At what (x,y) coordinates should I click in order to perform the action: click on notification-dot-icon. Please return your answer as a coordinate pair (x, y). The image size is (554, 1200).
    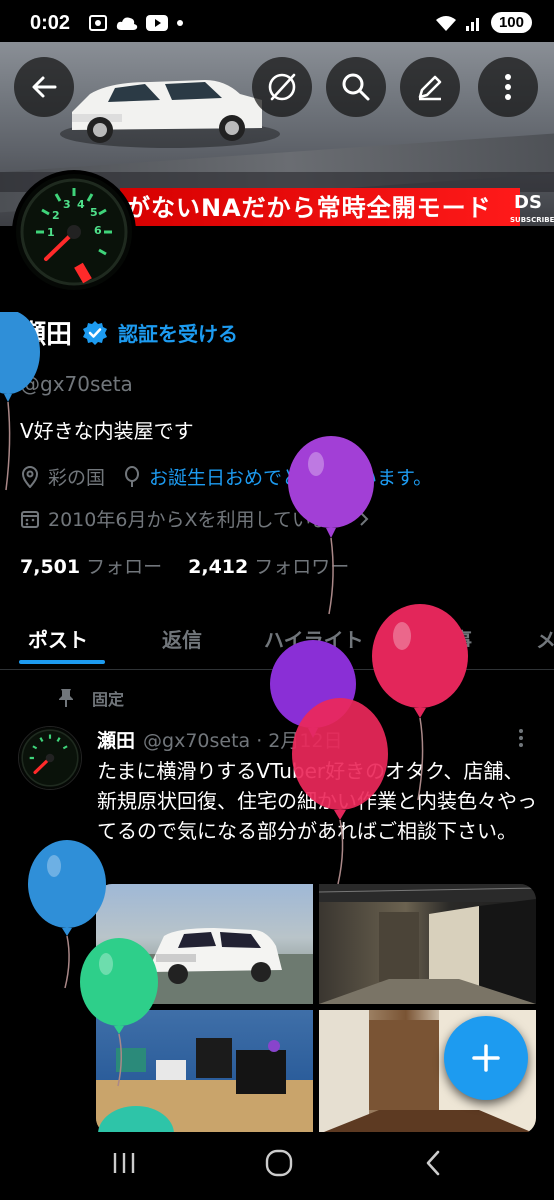
    Looking at the image, I should click on (180, 23).